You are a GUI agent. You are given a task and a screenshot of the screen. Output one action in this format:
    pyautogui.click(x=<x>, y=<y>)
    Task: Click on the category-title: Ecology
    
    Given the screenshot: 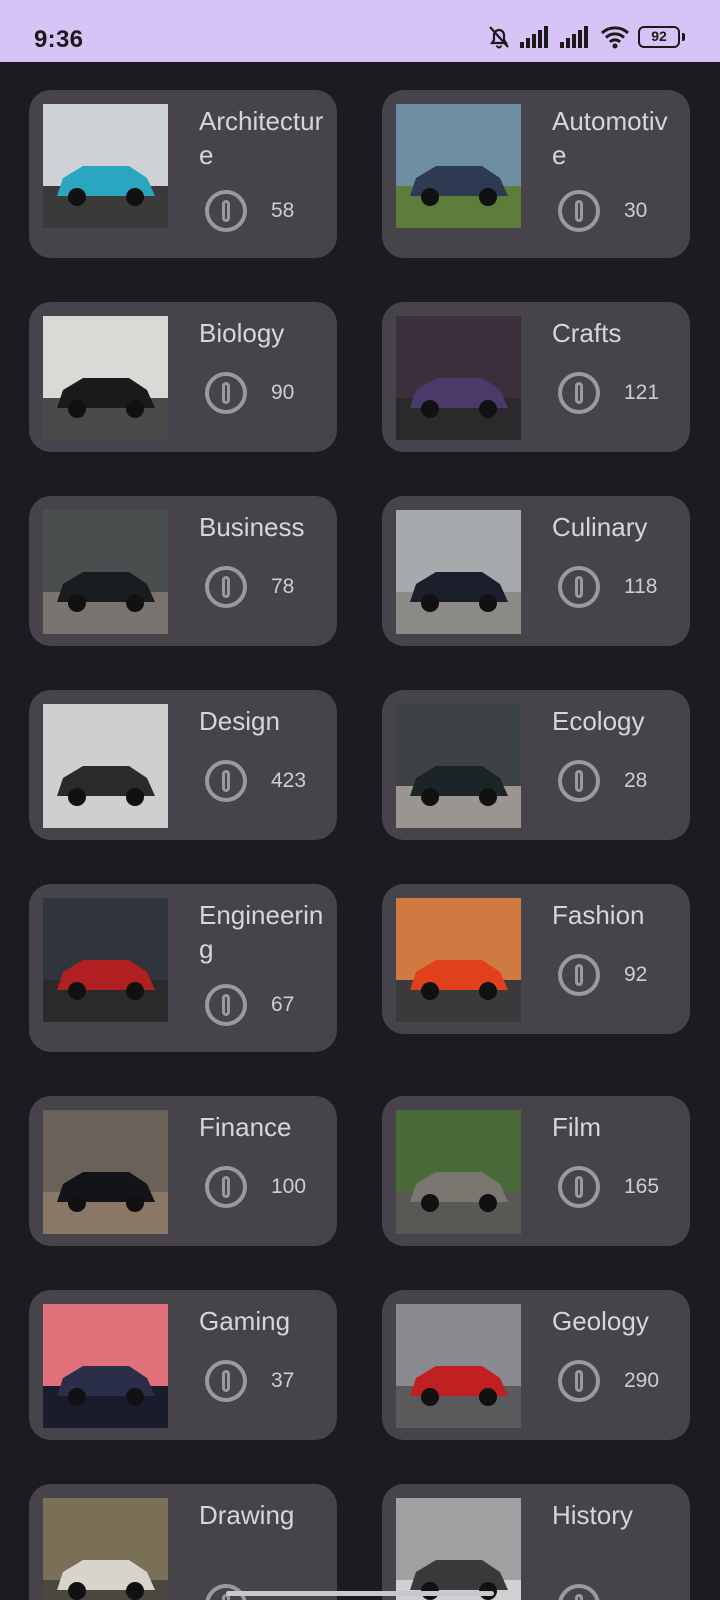 What is the action you would take?
    pyautogui.click(x=598, y=721)
    